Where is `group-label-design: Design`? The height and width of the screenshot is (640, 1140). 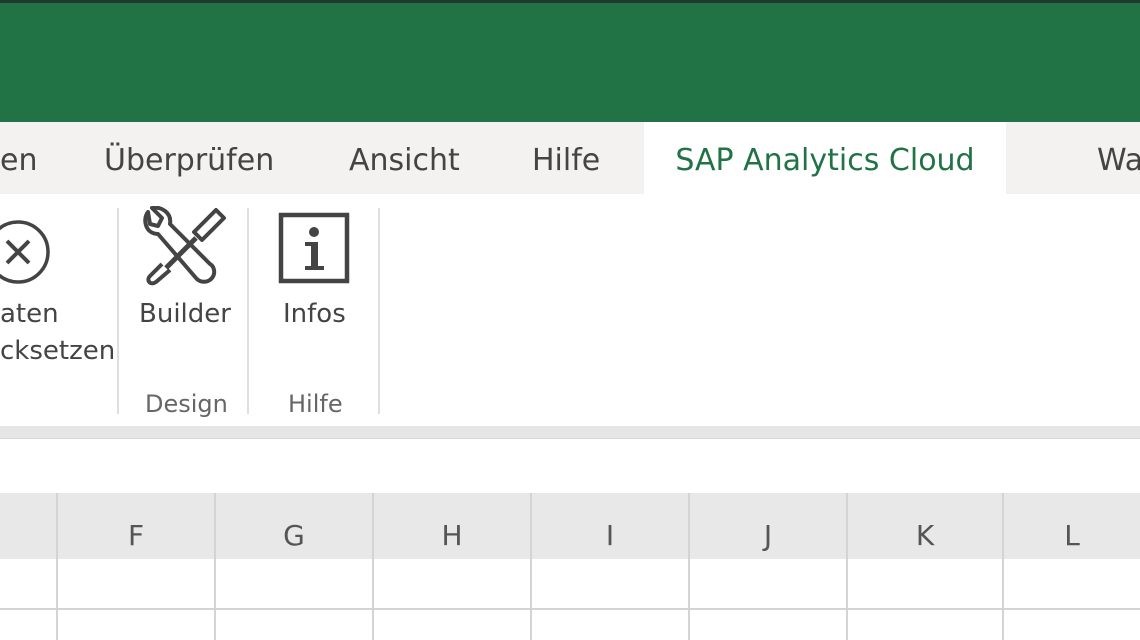 group-label-design: Design is located at coordinates (186, 404).